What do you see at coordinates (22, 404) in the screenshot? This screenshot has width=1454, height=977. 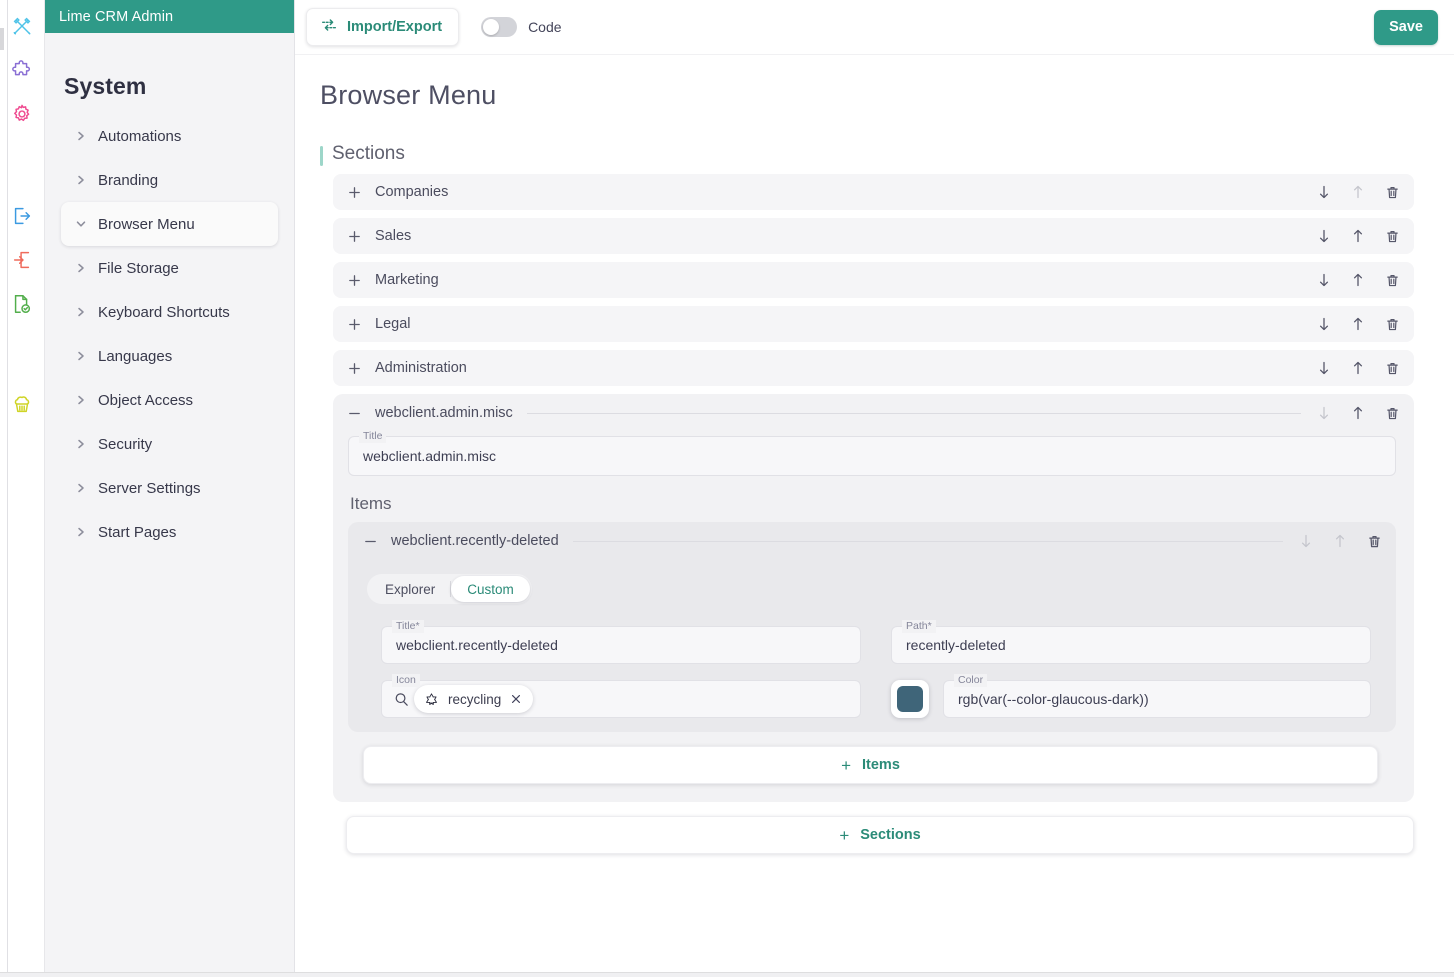 I see `cupcake-icon` at bounding box center [22, 404].